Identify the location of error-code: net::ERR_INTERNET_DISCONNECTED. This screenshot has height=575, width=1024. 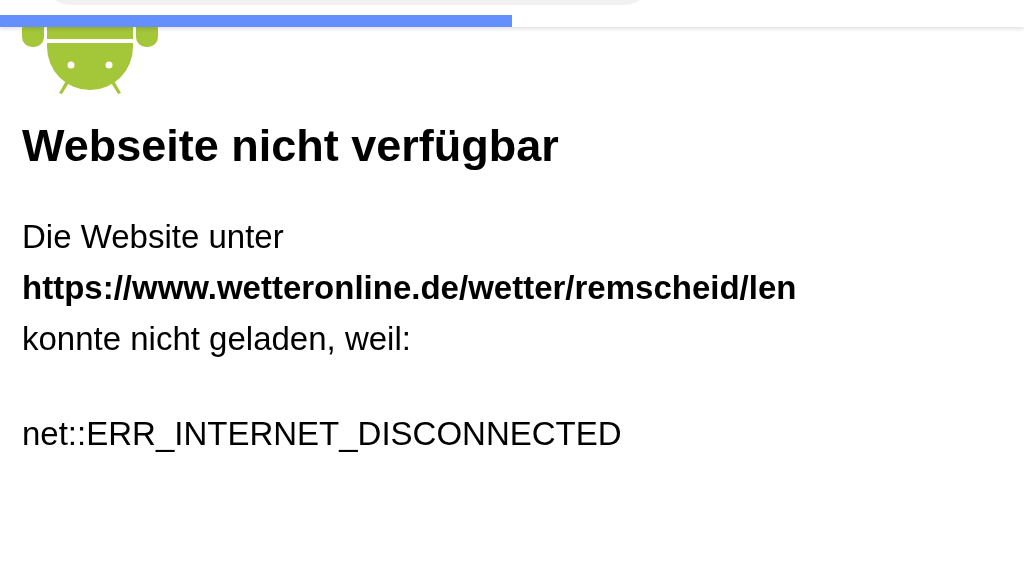
(322, 434).